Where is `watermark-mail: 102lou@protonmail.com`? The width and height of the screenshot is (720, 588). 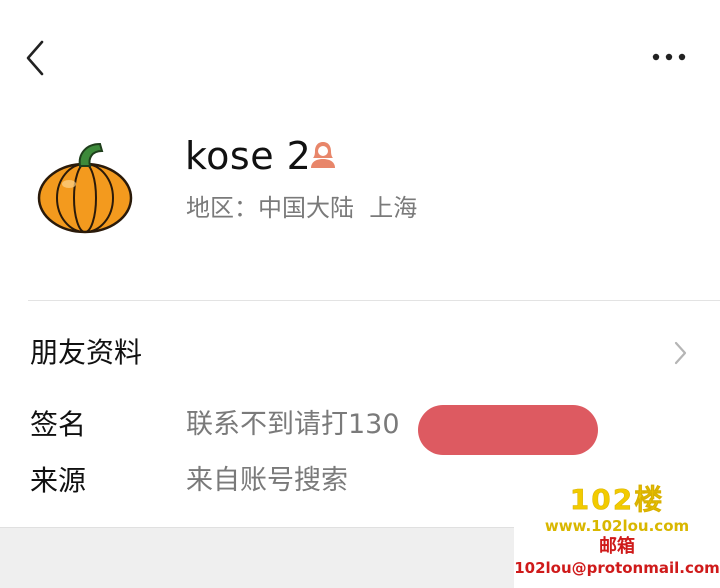 watermark-mail: 102lou@protonmail.com is located at coordinates (617, 568).